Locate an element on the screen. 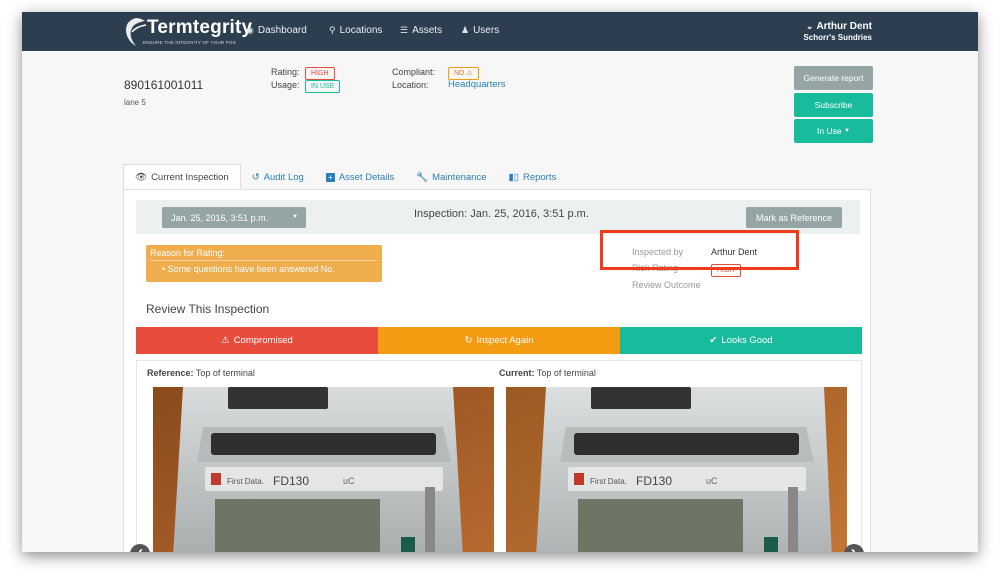 The width and height of the screenshot is (1000, 581). generate-report-button: Generate report is located at coordinates (833, 78).